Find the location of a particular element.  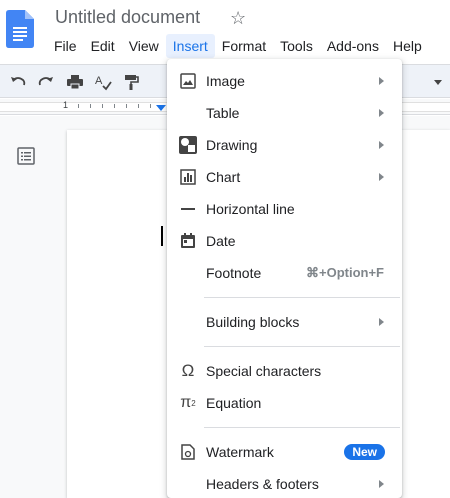

menu-view: View is located at coordinates (144, 46).